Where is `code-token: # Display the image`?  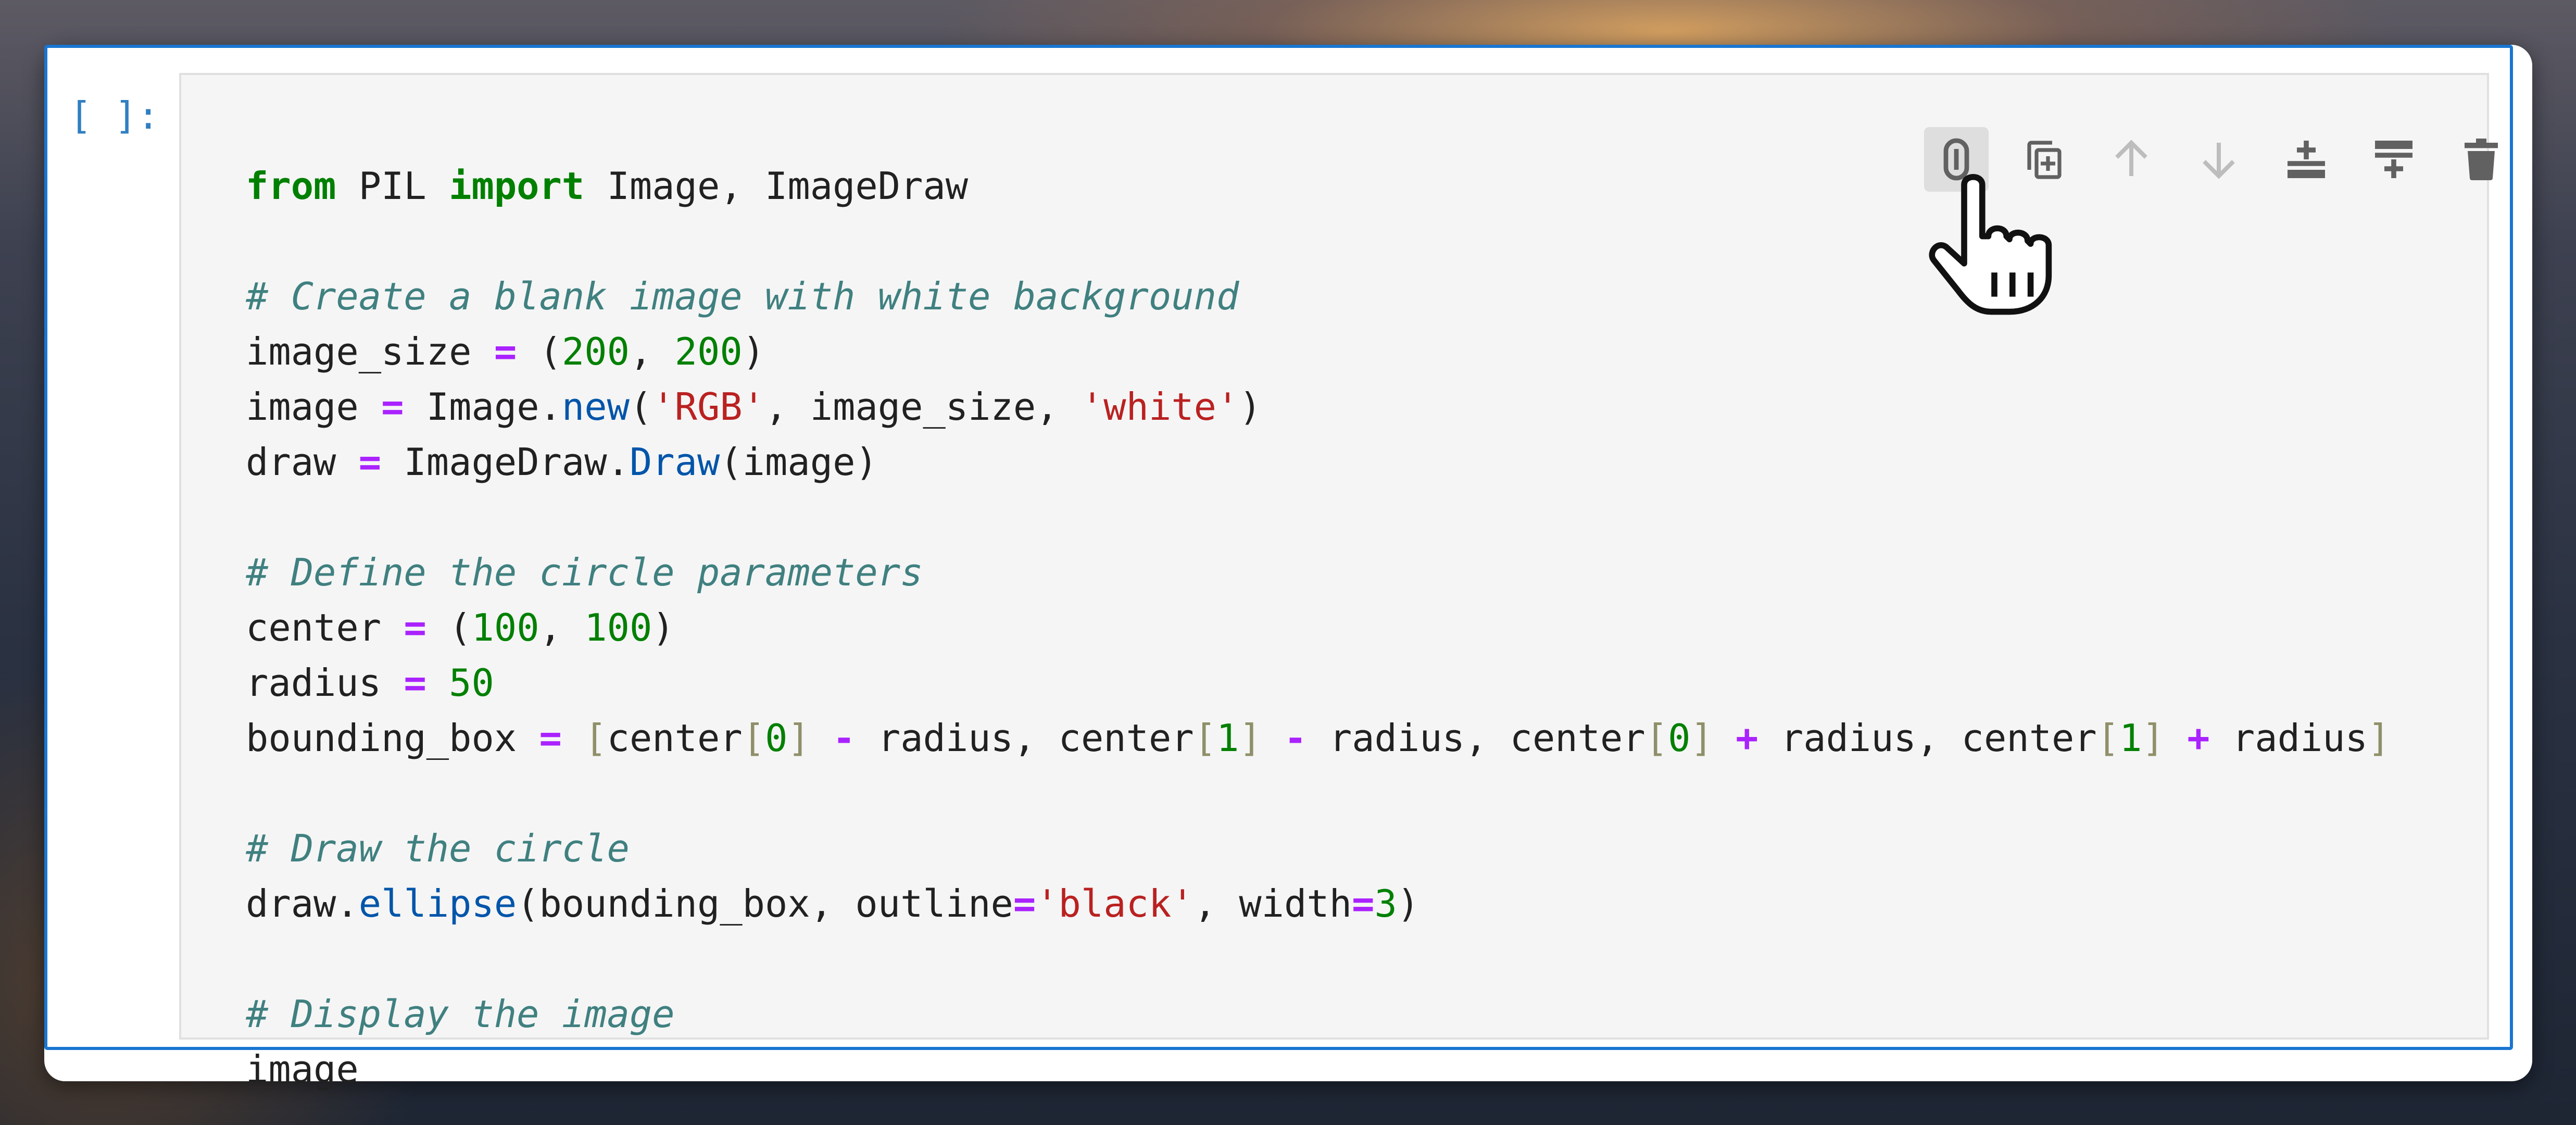
code-token: # Display the image is located at coordinates (461, 1014).